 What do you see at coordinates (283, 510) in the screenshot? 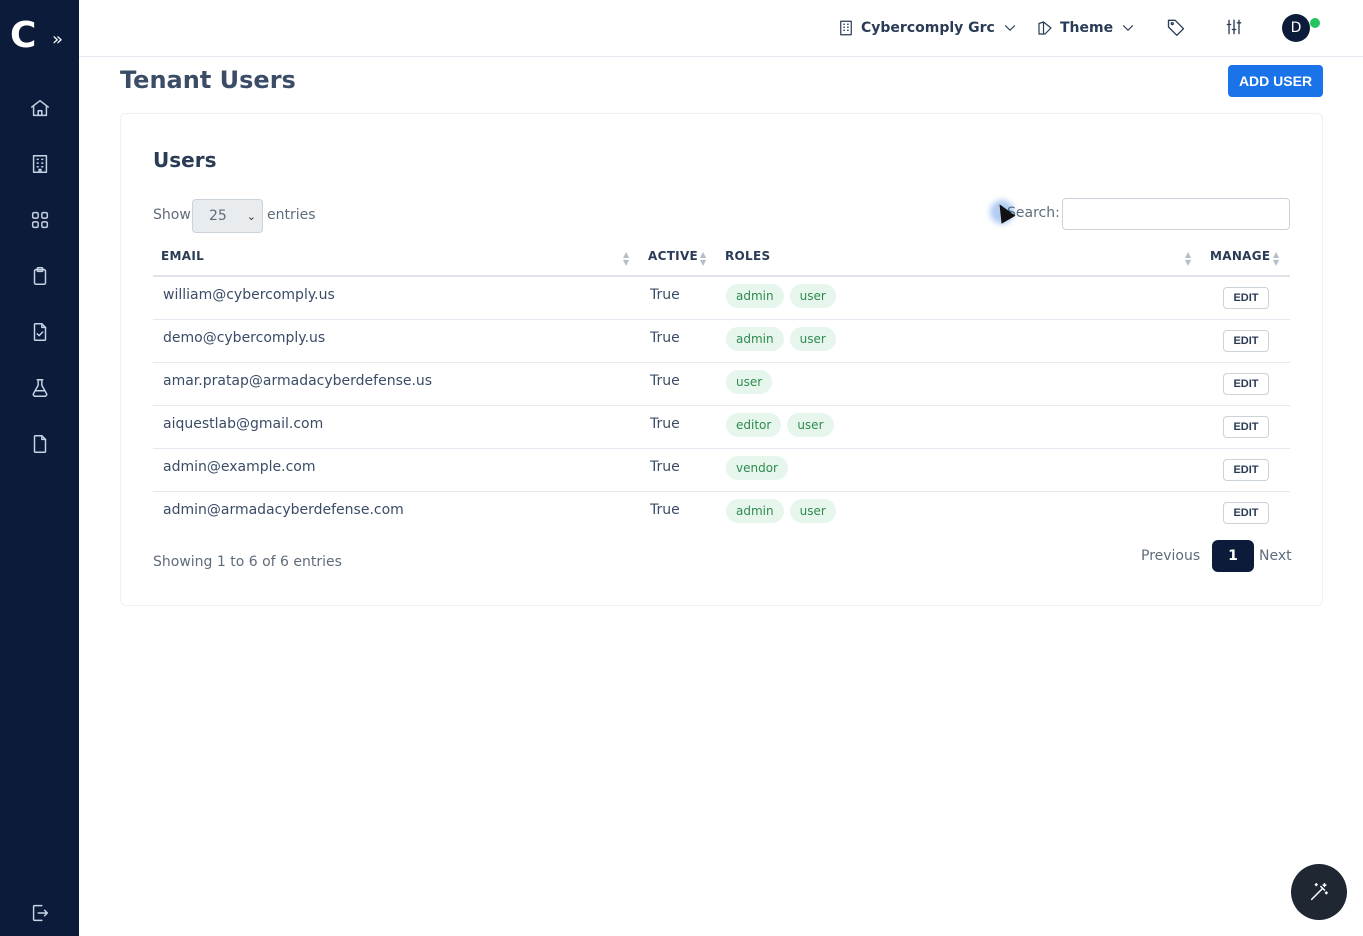
I see `row-email: admin@armadacyberdefense.com` at bounding box center [283, 510].